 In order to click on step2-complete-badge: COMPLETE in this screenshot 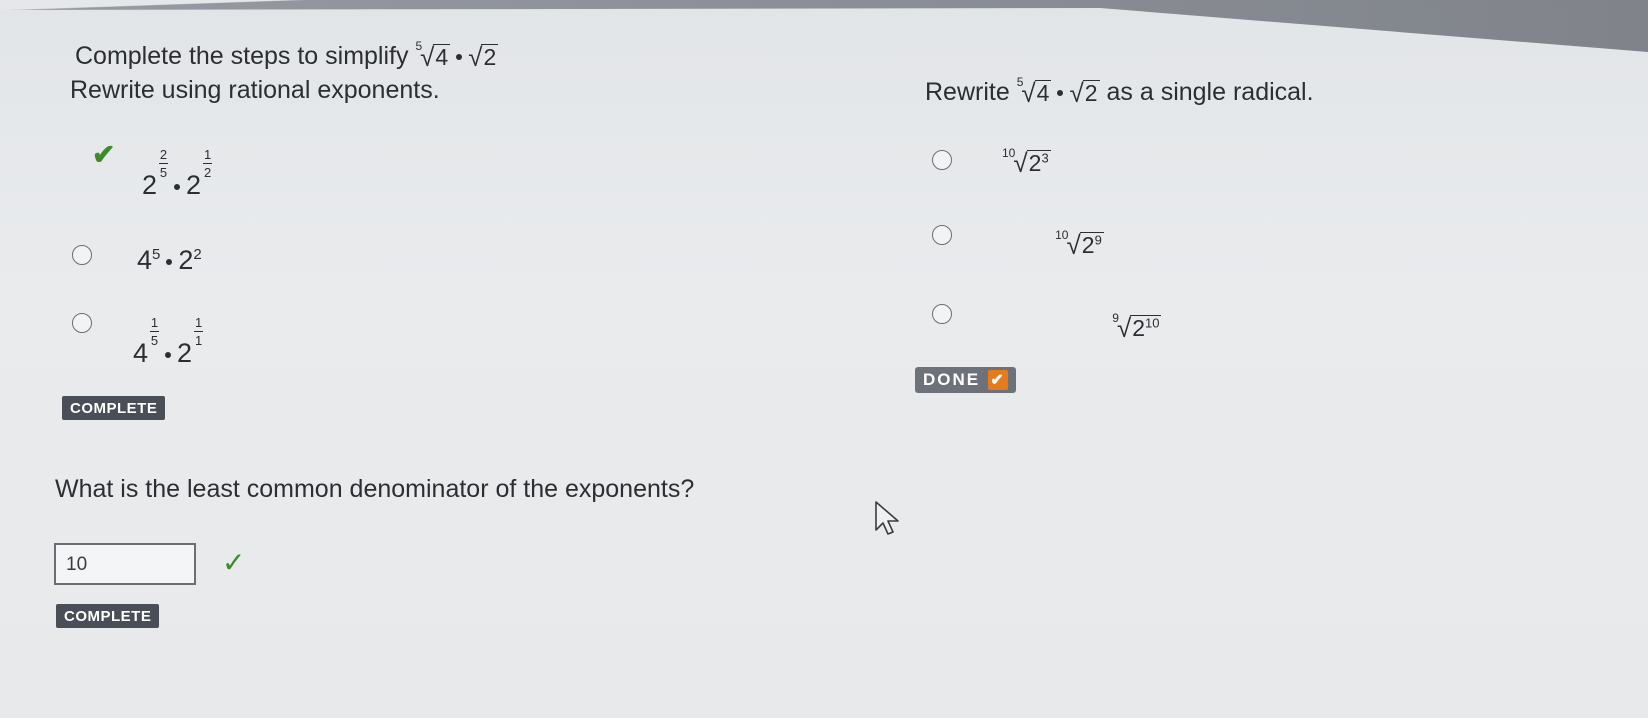, I will do `click(108, 616)`.